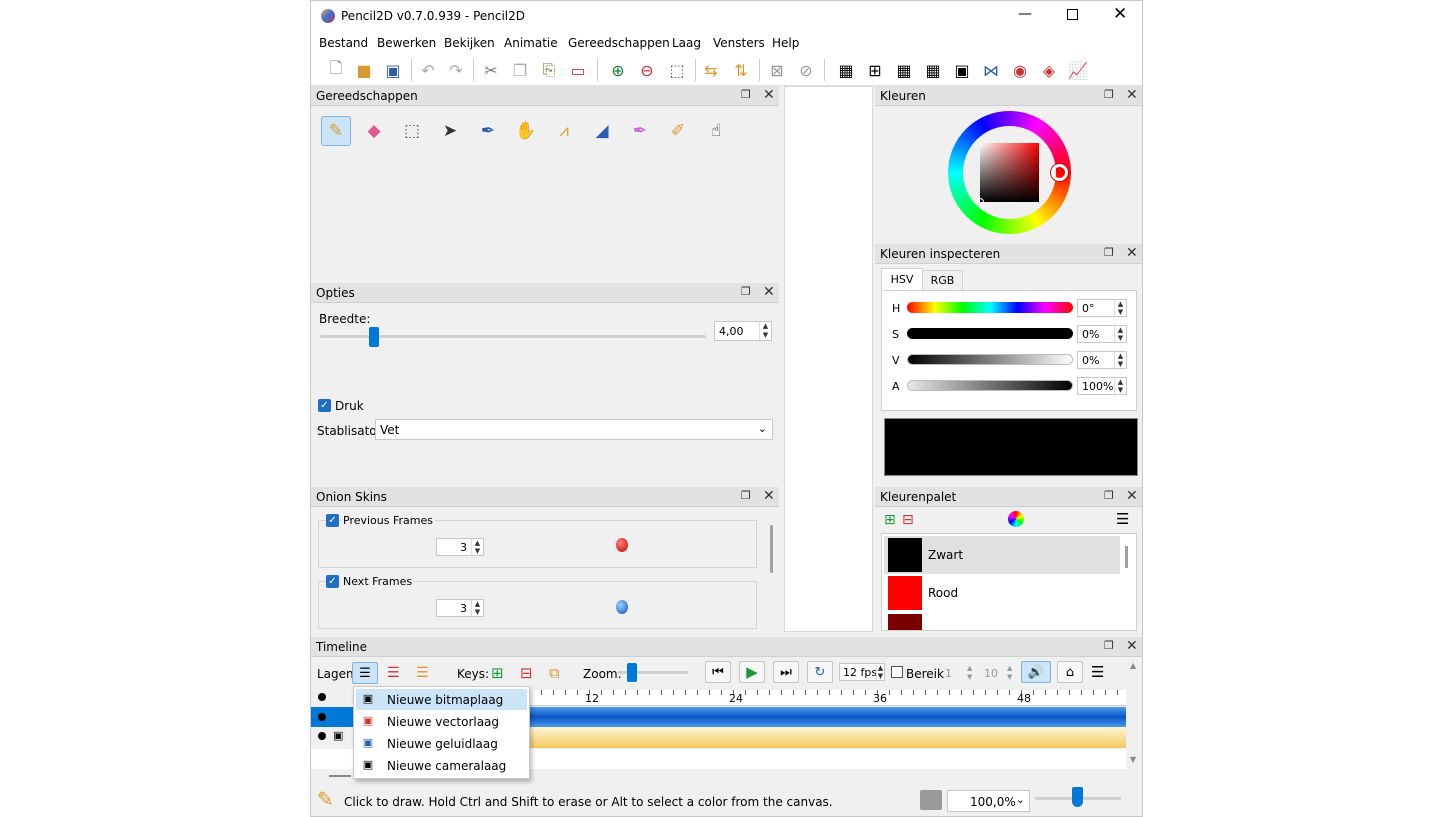 Image resolution: width=1452 pixels, height=817 pixels. Describe the element at coordinates (343, 43) in the screenshot. I see `menu-bestand: Bestand` at that location.